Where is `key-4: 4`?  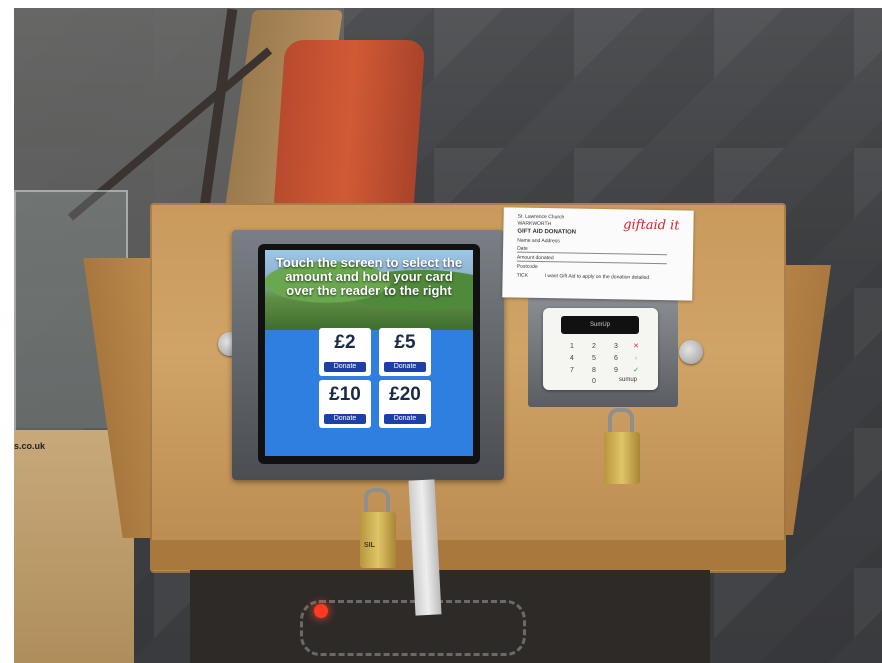 key-4: 4 is located at coordinates (572, 358).